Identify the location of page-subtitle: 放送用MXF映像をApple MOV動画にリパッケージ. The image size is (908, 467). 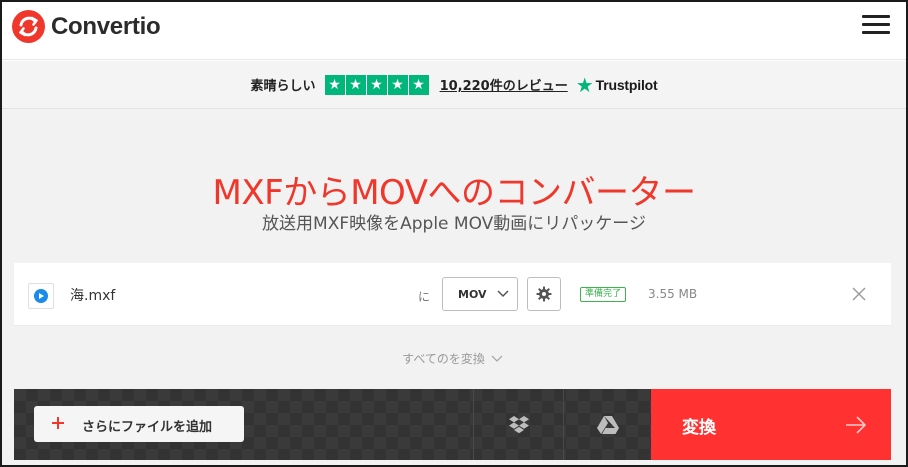
(454, 224).